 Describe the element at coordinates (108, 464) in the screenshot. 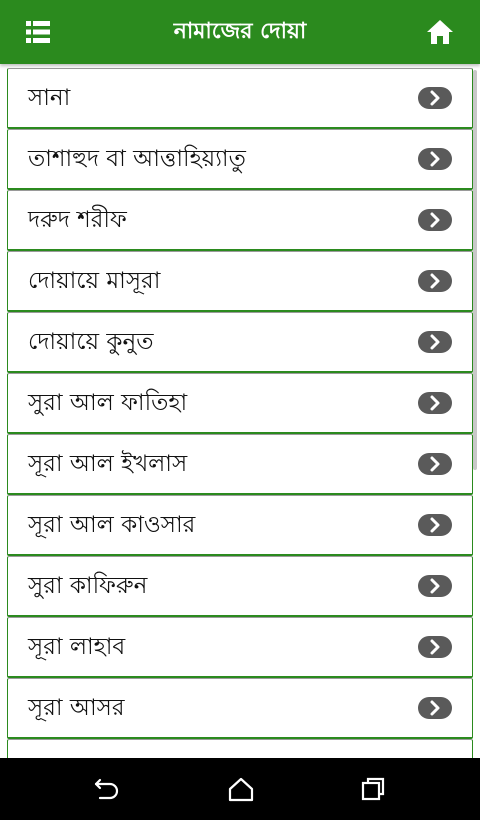

I see `list-item-label: সূরা আল ইখলাস` at that location.